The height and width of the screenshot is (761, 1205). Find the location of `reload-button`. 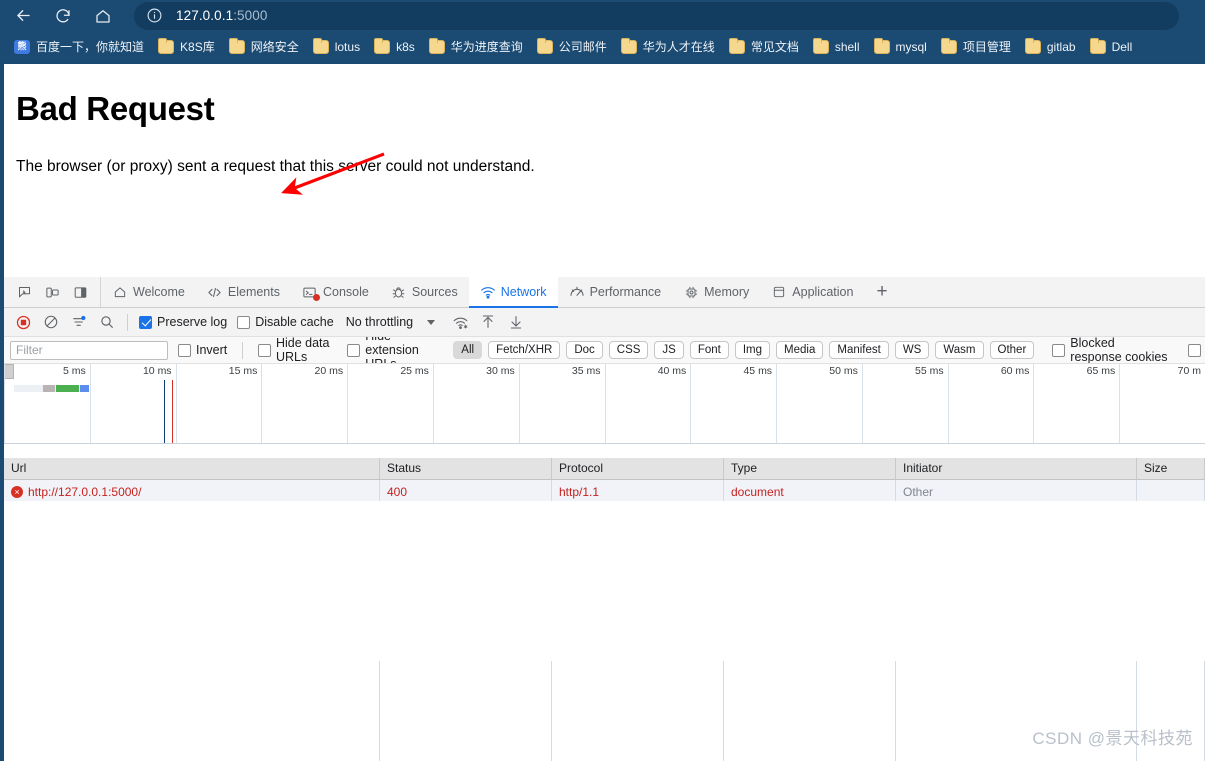

reload-button is located at coordinates (63, 16).